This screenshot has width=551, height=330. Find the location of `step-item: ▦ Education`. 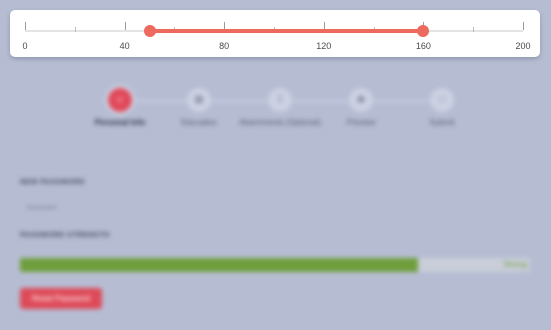

step-item: ▦ Education is located at coordinates (199, 108).